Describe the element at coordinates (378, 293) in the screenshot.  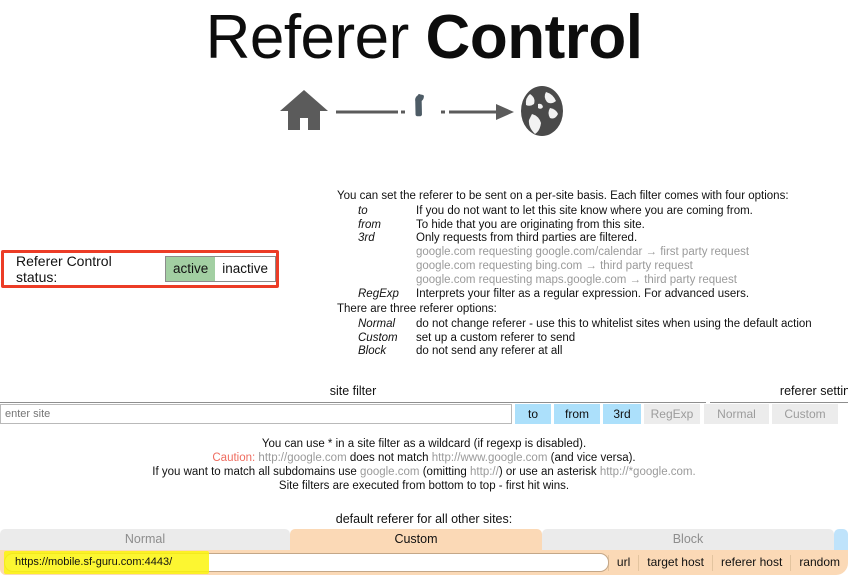
I see `desc-key-regexp: RegExp` at that location.